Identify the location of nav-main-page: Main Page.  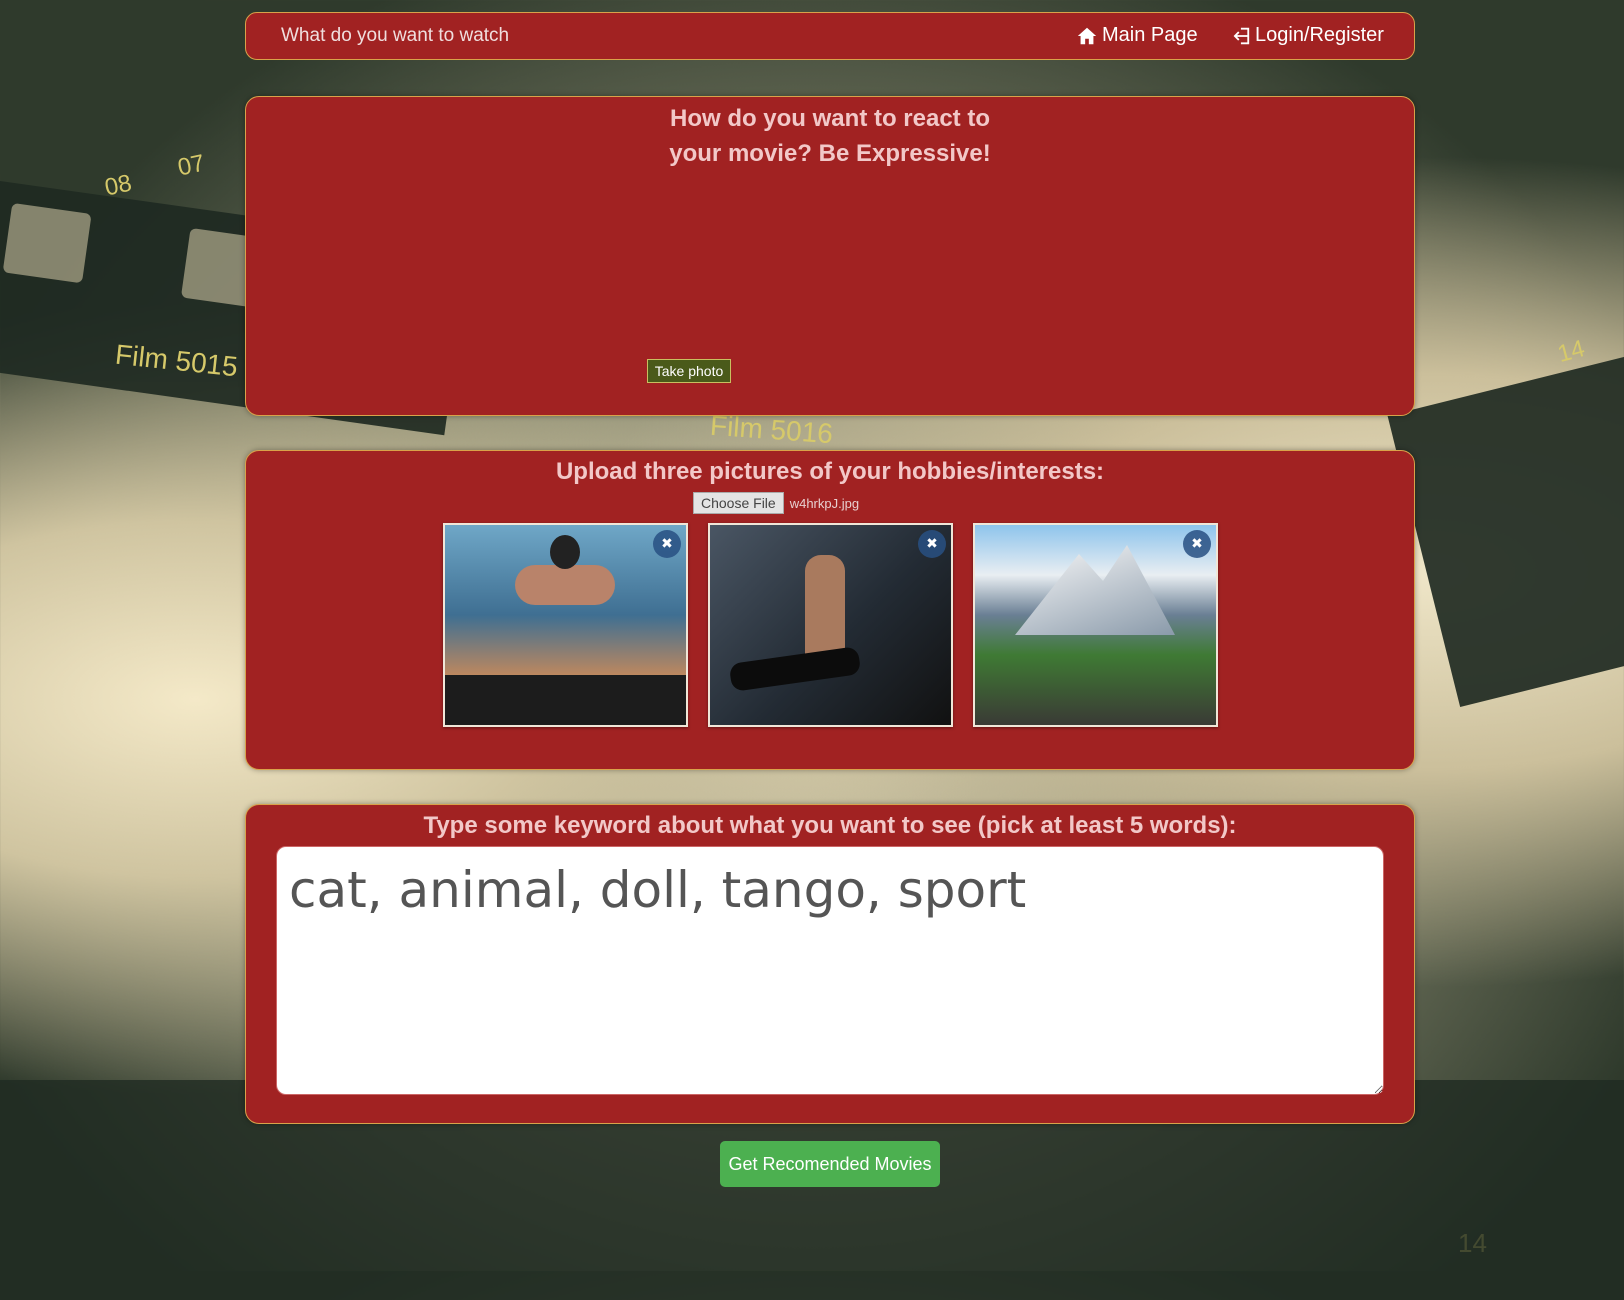
(1137, 35).